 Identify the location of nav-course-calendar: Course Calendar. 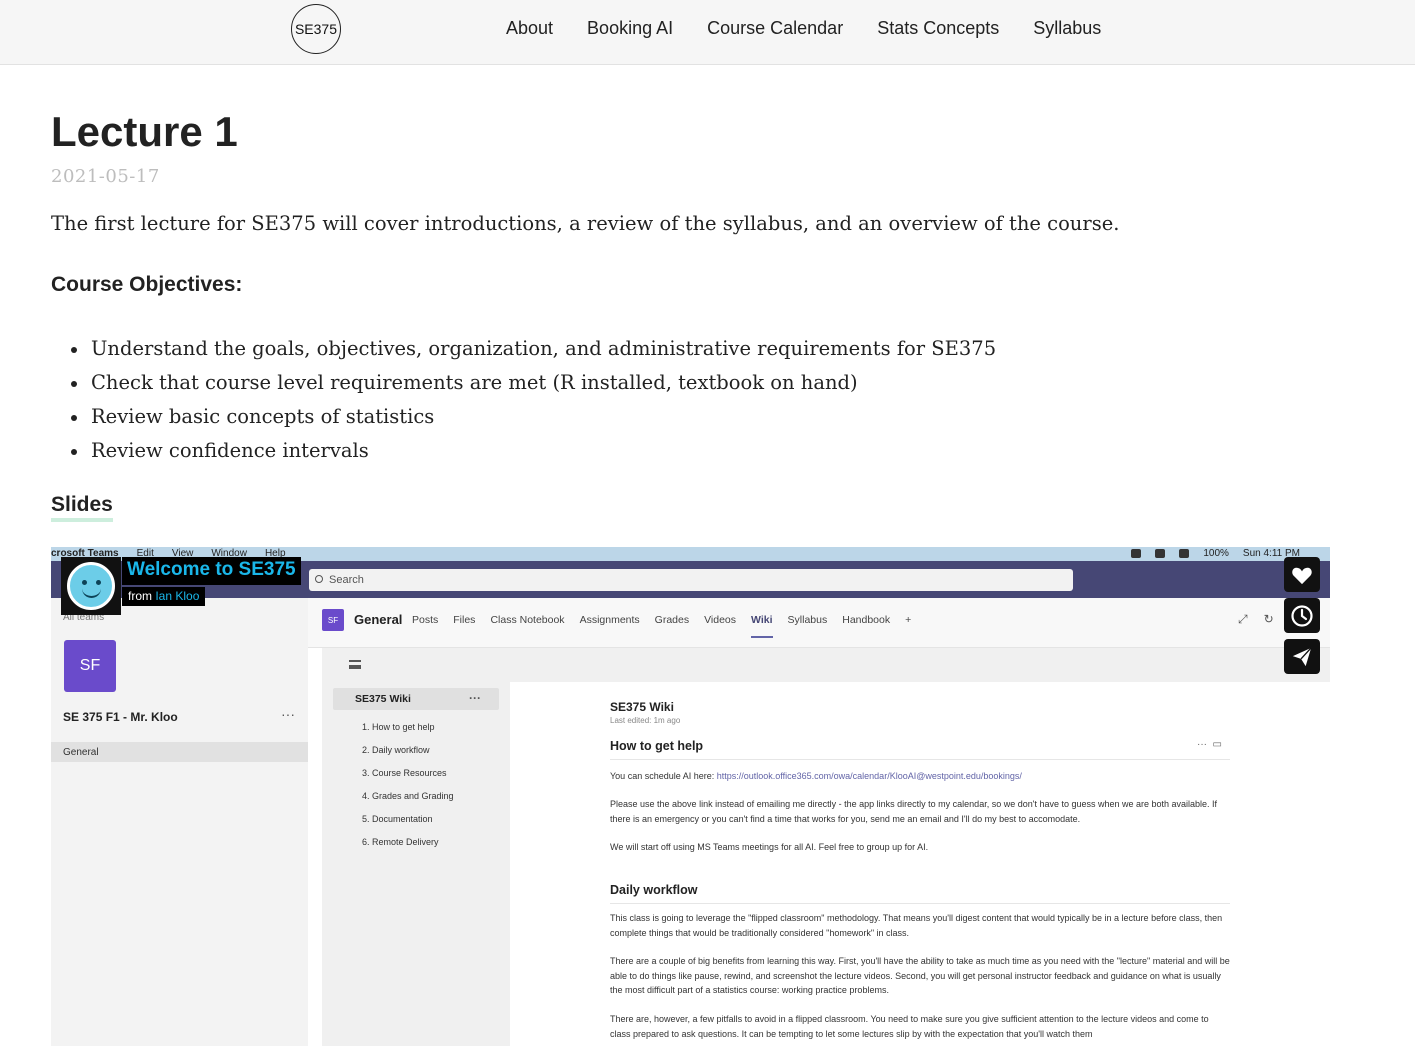
(775, 28).